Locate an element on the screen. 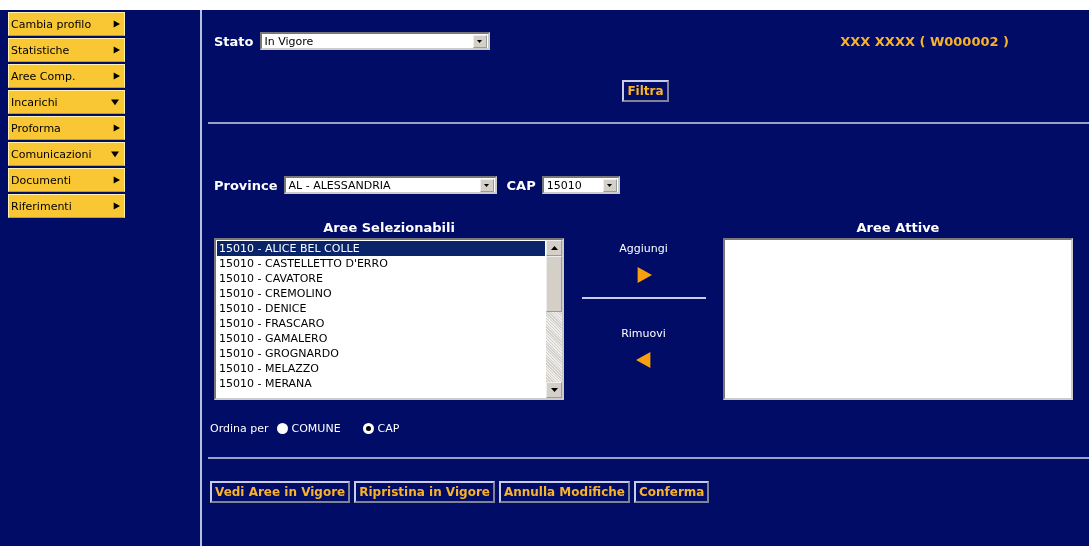 This screenshot has width=1089, height=546. list-option: 15010 - CASTELLETTO D'ERRO is located at coordinates (381, 263).